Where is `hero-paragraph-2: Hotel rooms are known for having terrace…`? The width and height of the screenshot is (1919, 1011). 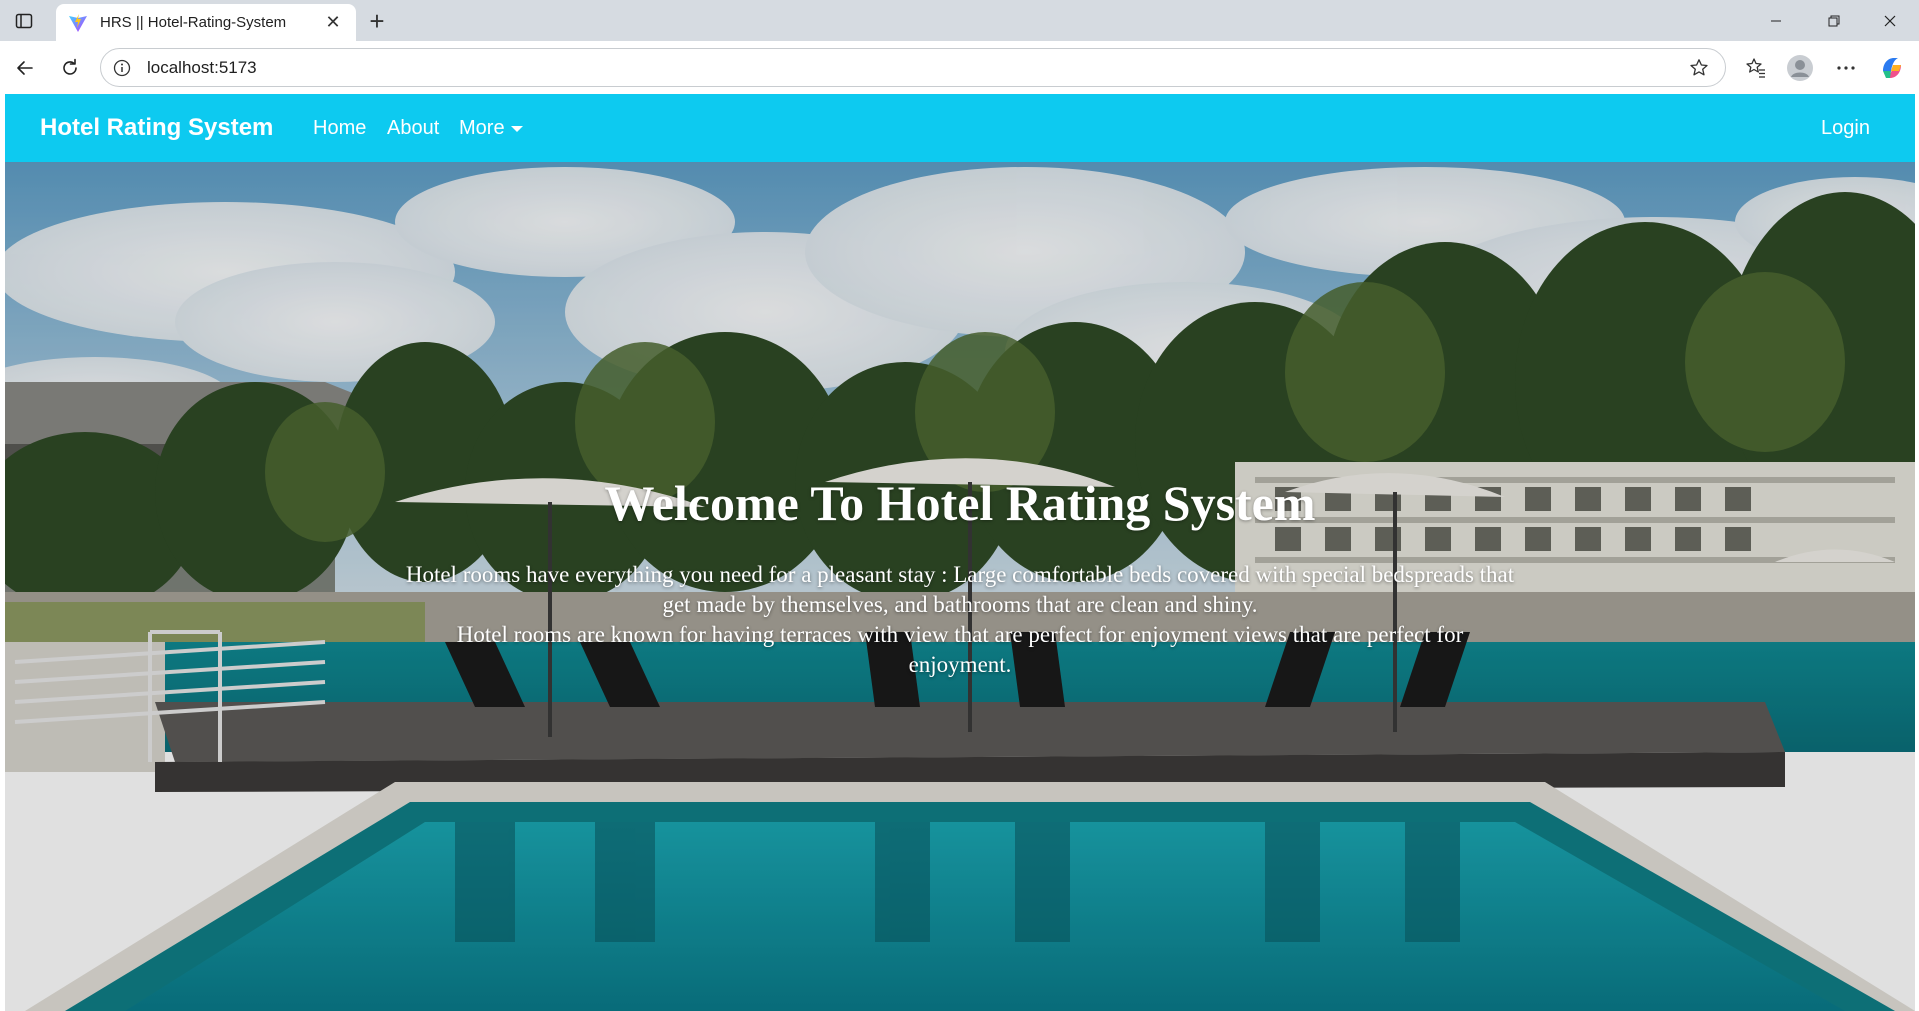 hero-paragraph-2: Hotel rooms are known for having terrace… is located at coordinates (960, 649).